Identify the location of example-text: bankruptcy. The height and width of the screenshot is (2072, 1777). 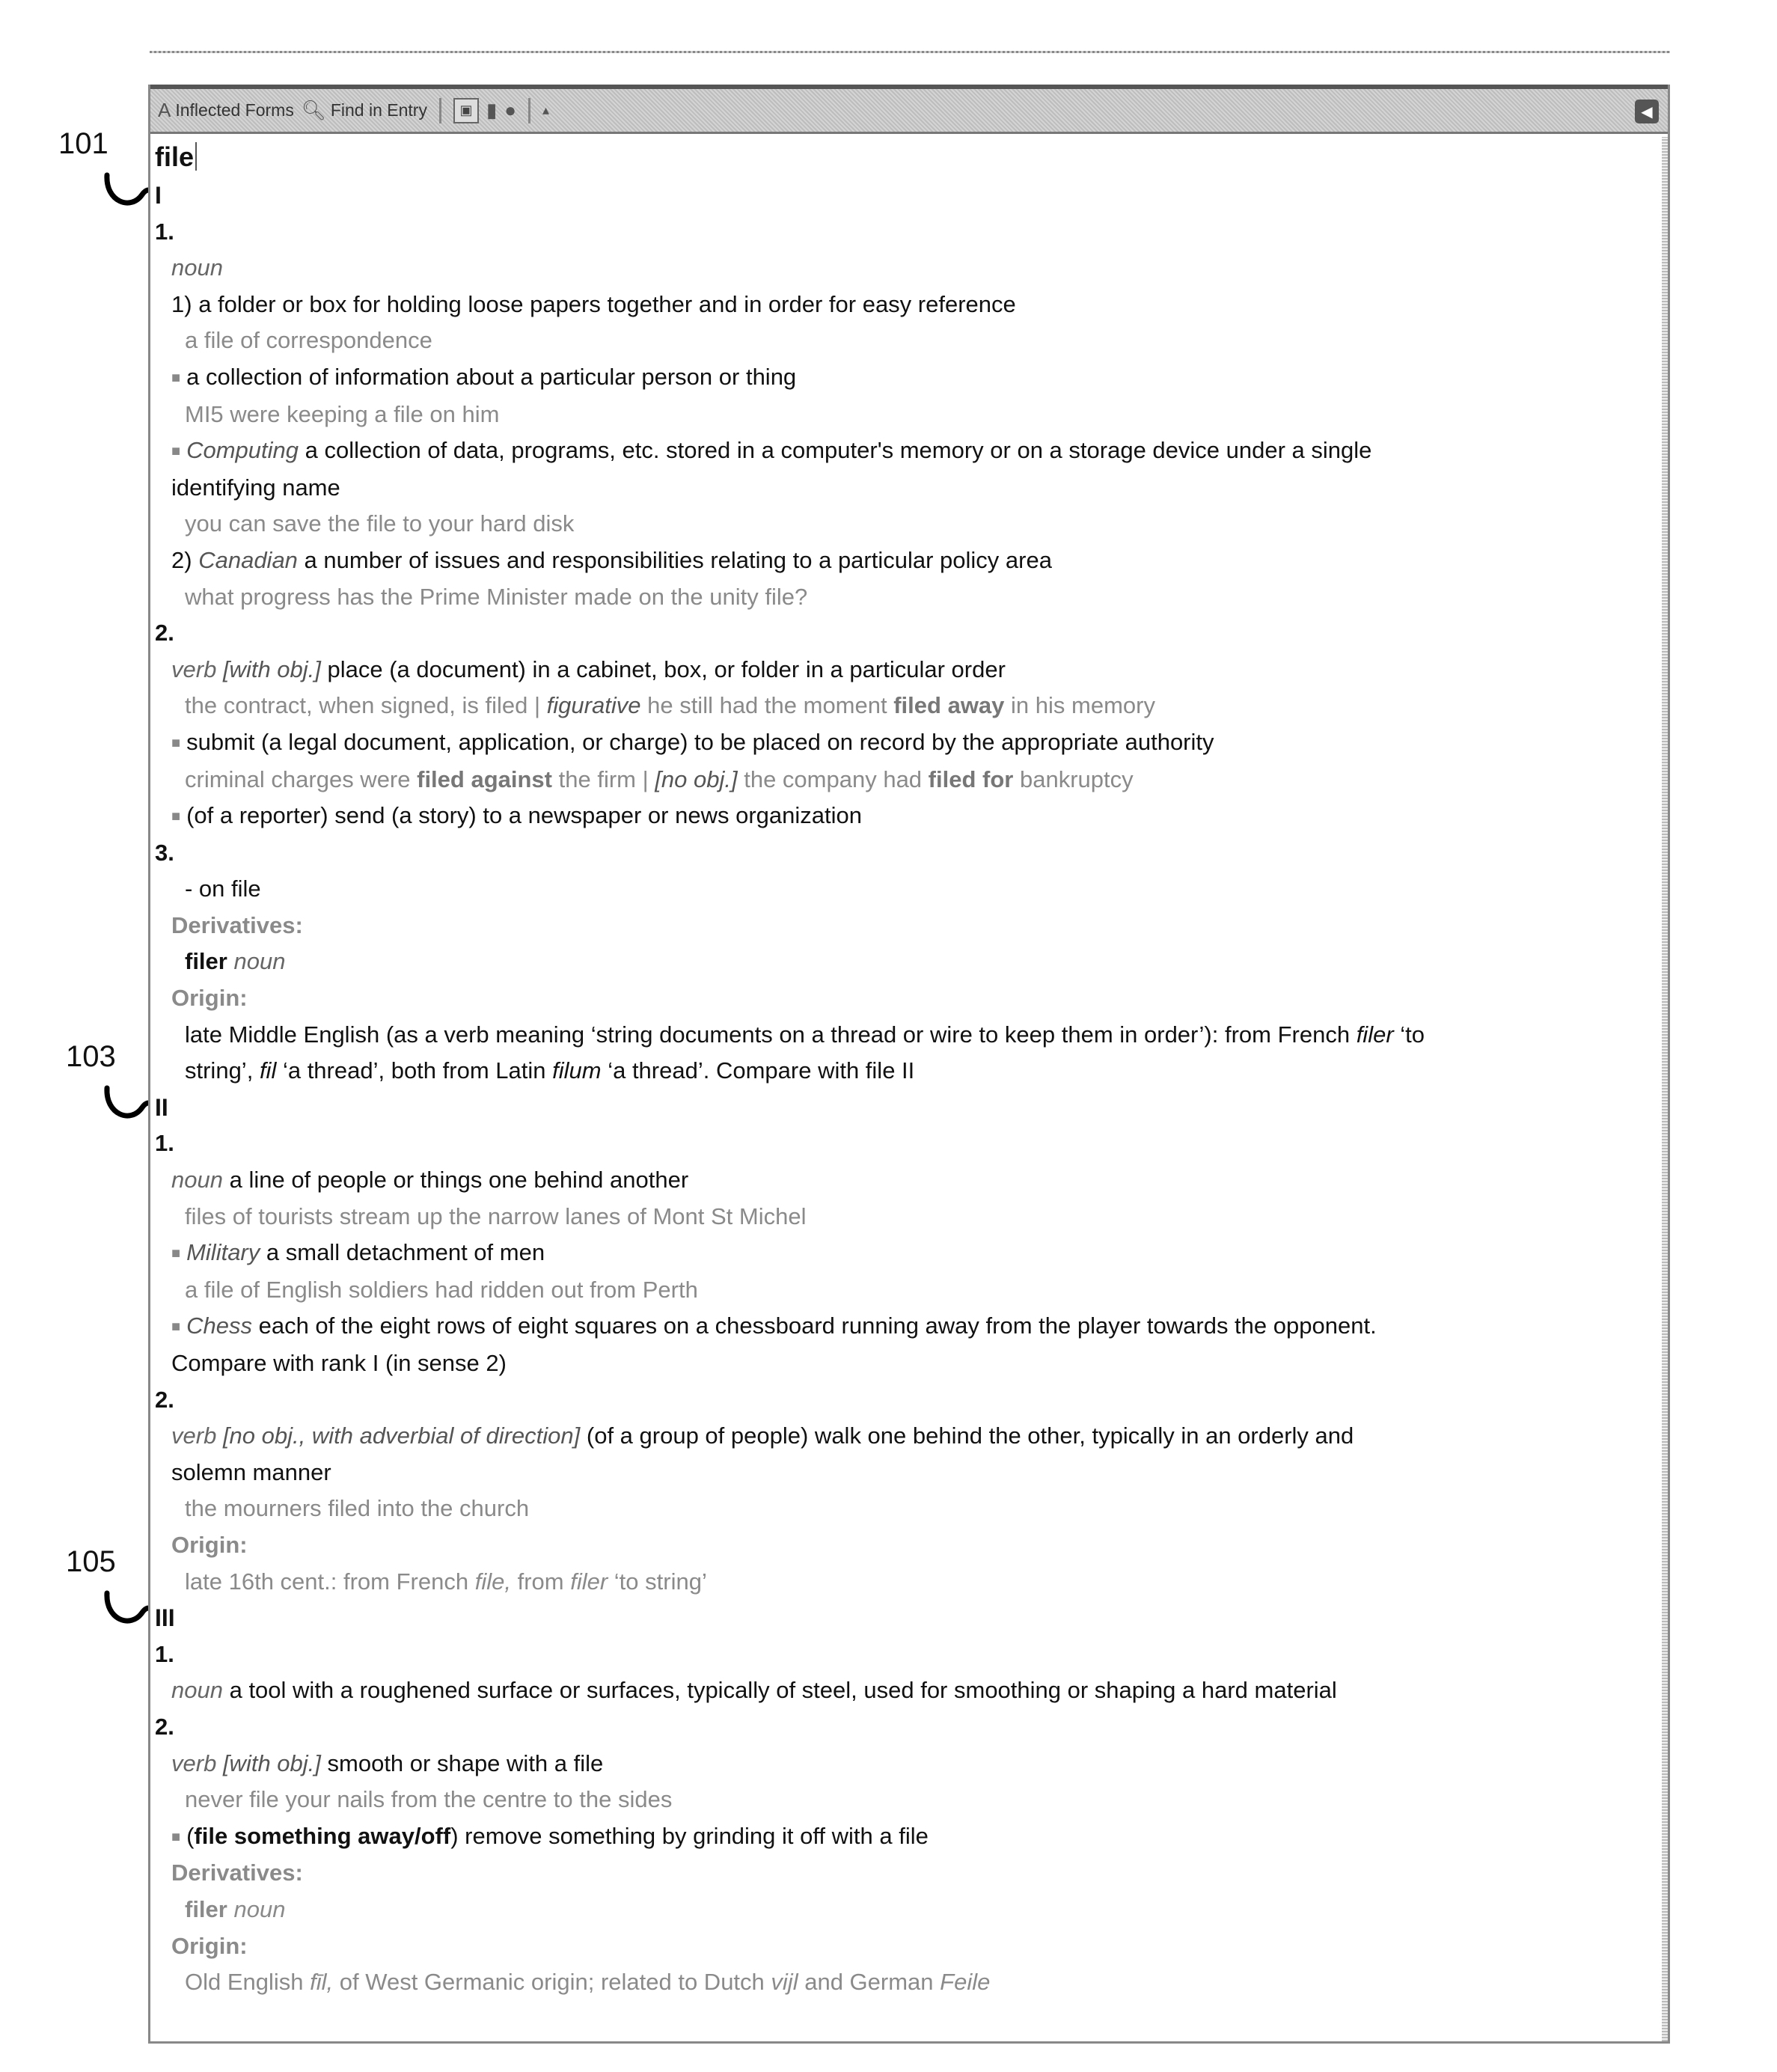
(1076, 779).